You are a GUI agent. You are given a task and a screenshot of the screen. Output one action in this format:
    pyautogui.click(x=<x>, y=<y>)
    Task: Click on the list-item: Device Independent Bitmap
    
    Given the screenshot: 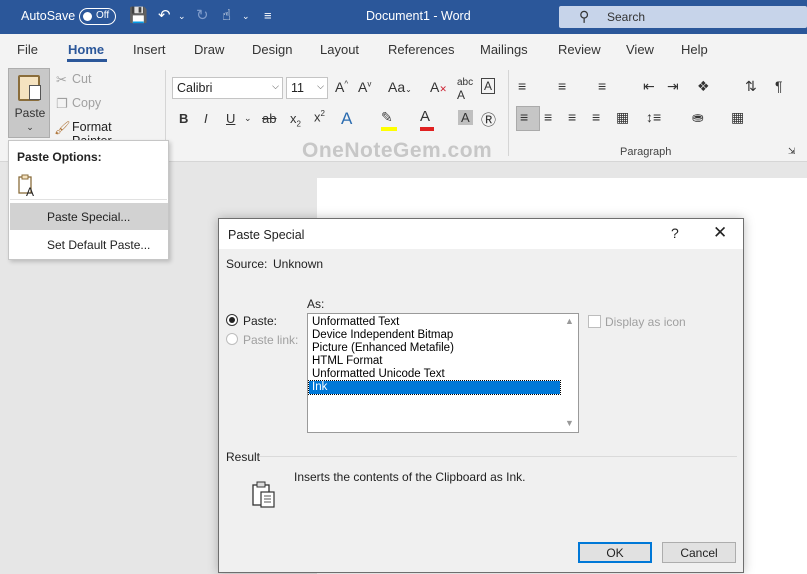 What is the action you would take?
    pyautogui.click(x=434, y=335)
    